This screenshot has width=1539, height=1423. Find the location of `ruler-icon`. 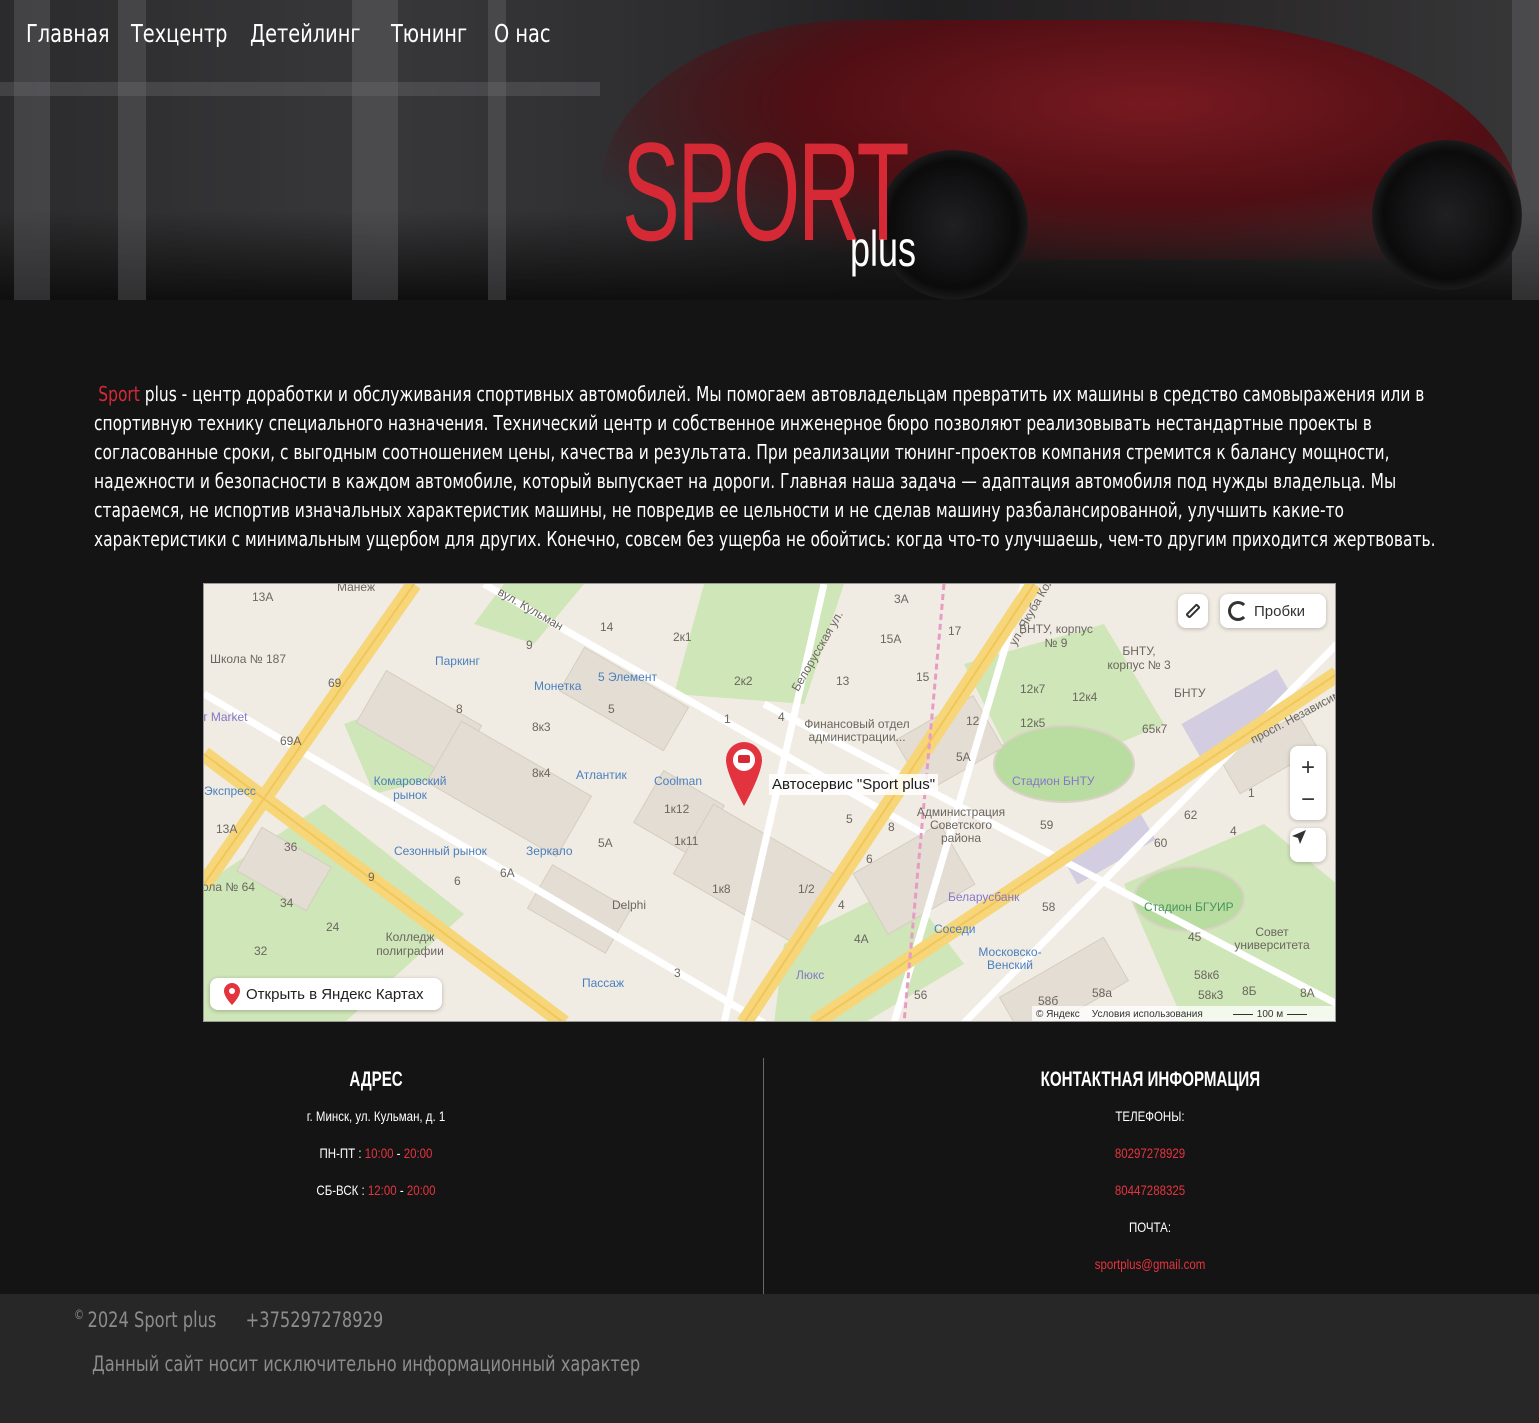

ruler-icon is located at coordinates (1193, 611).